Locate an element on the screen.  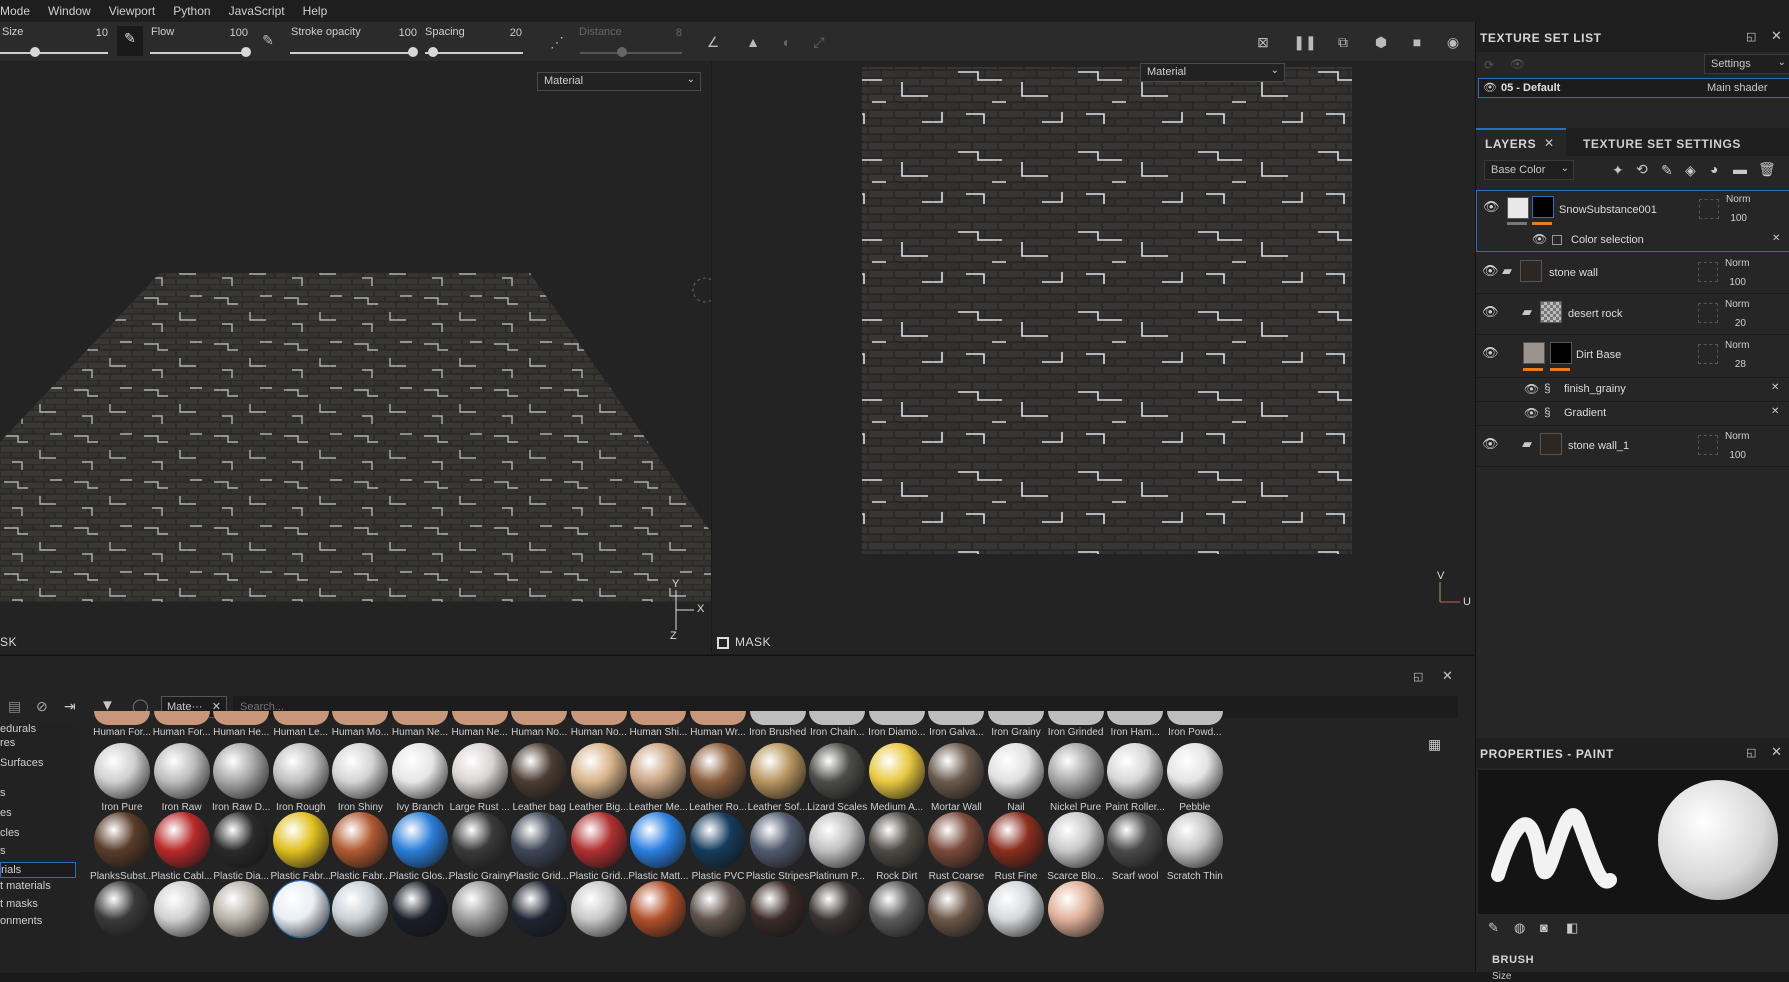
layer-opacity: 20 is located at coordinates (1733, 323).